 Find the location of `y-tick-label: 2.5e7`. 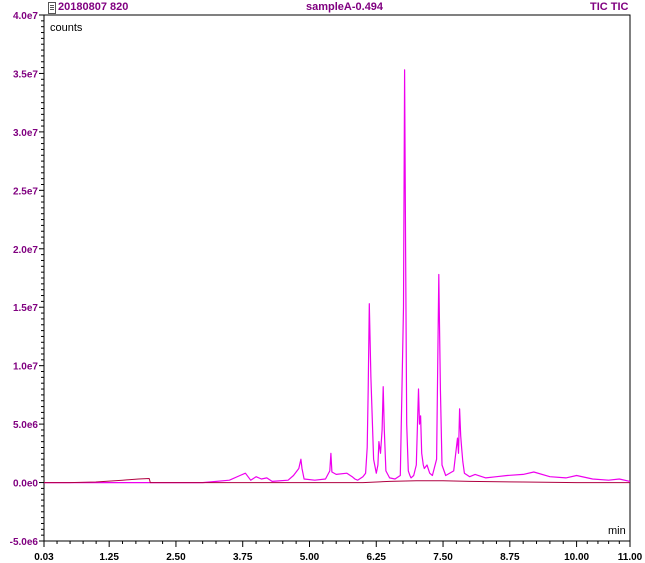

y-tick-label: 2.5e7 is located at coordinates (25, 191).